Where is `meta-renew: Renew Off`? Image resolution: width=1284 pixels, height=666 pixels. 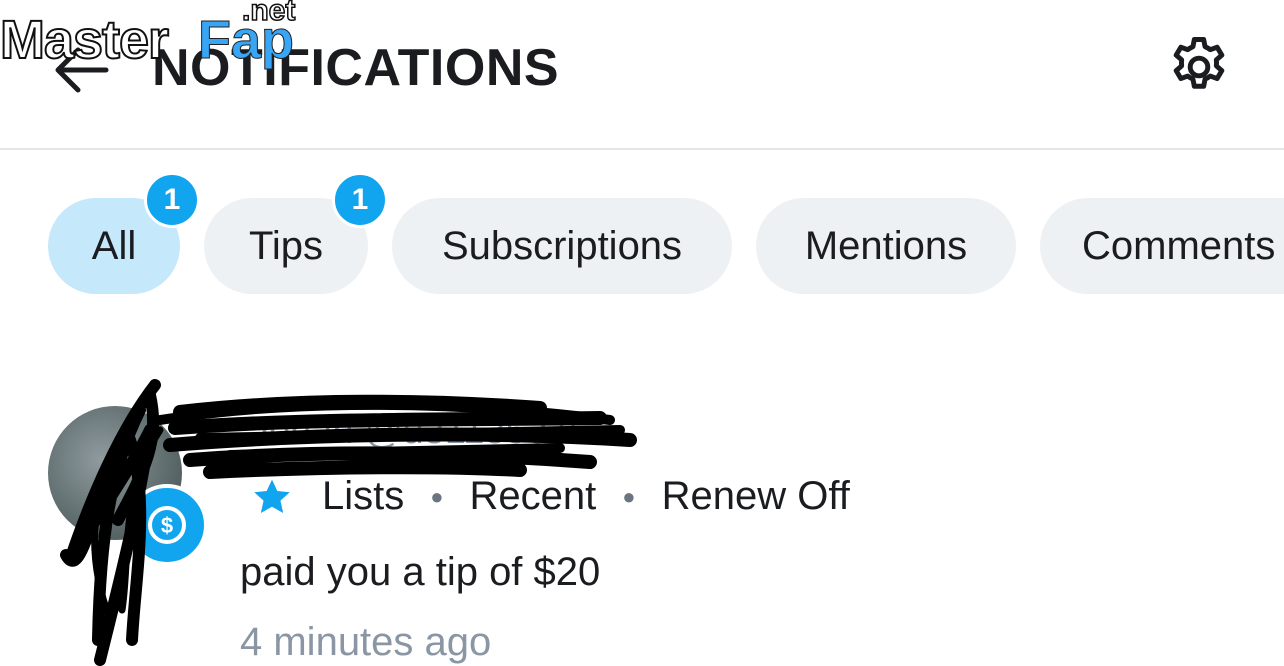 meta-renew: Renew Off is located at coordinates (756, 496).